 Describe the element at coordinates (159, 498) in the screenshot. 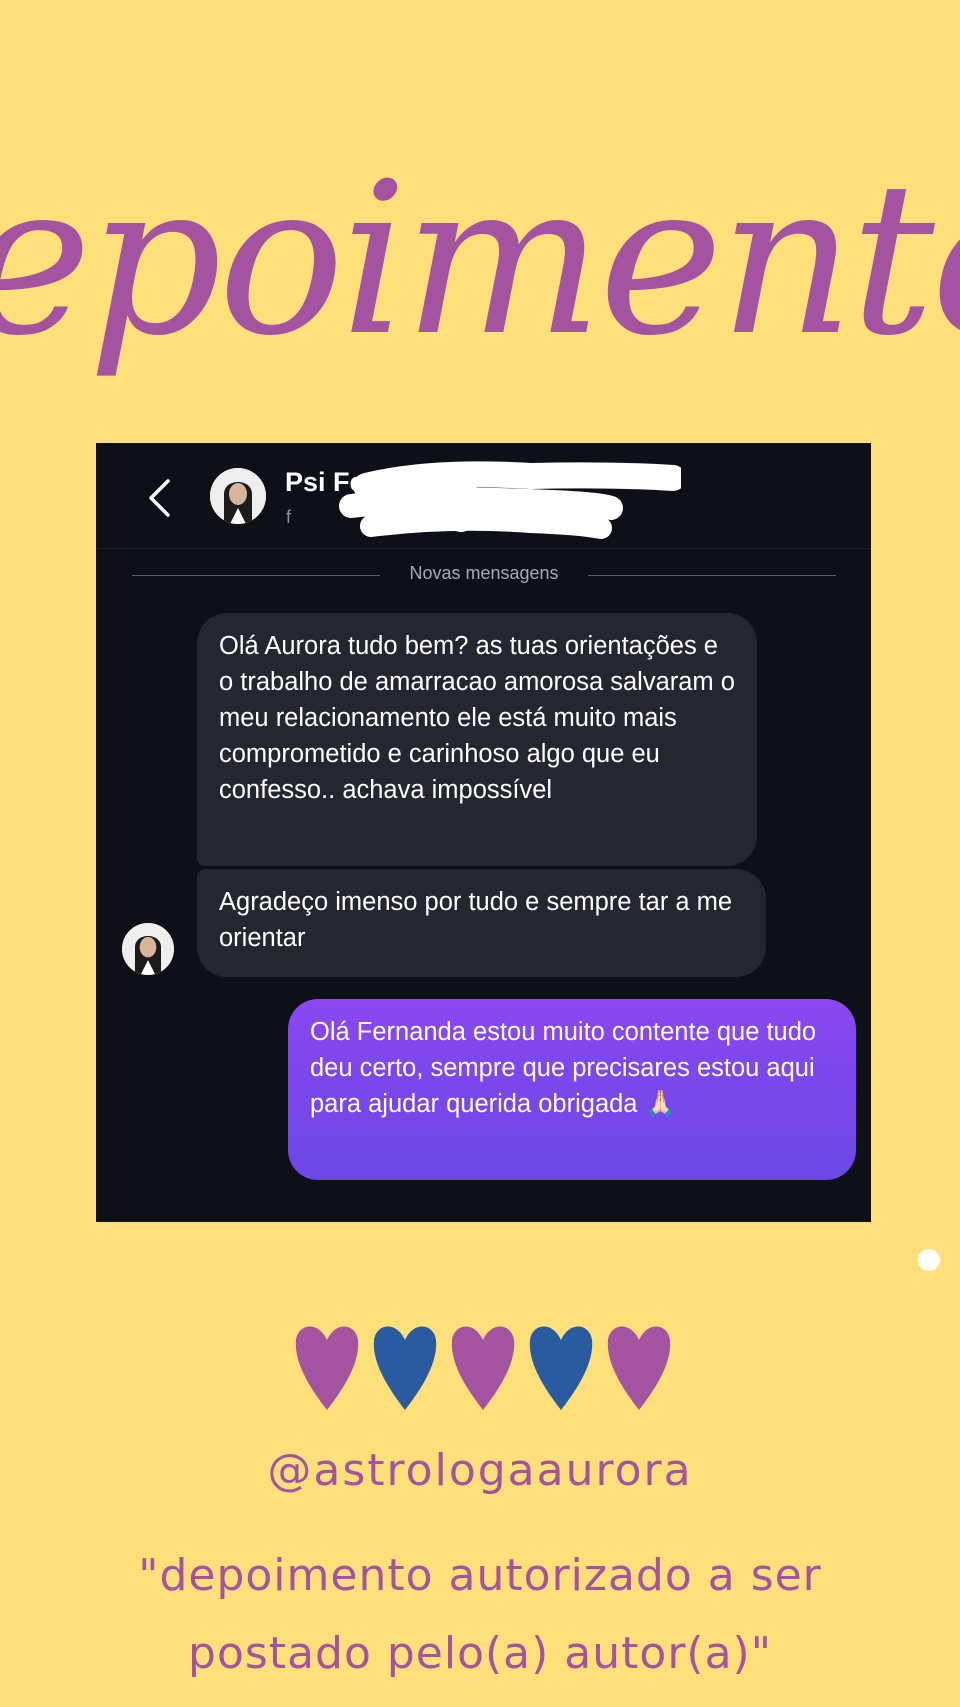

I see `chevron-left-icon` at that location.